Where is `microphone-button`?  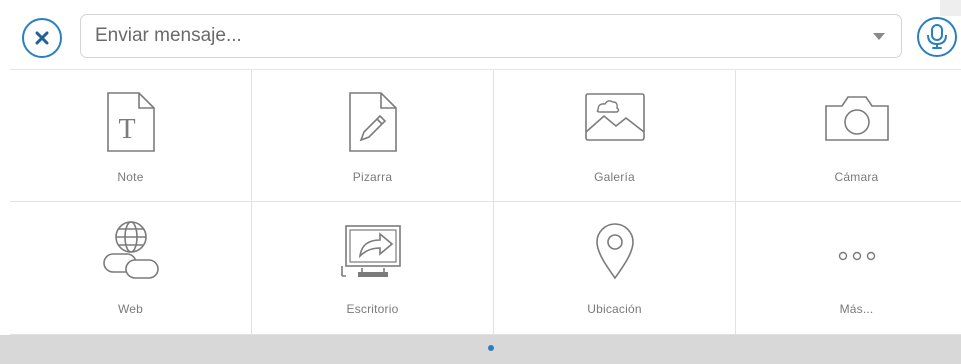 microphone-button is located at coordinates (937, 37).